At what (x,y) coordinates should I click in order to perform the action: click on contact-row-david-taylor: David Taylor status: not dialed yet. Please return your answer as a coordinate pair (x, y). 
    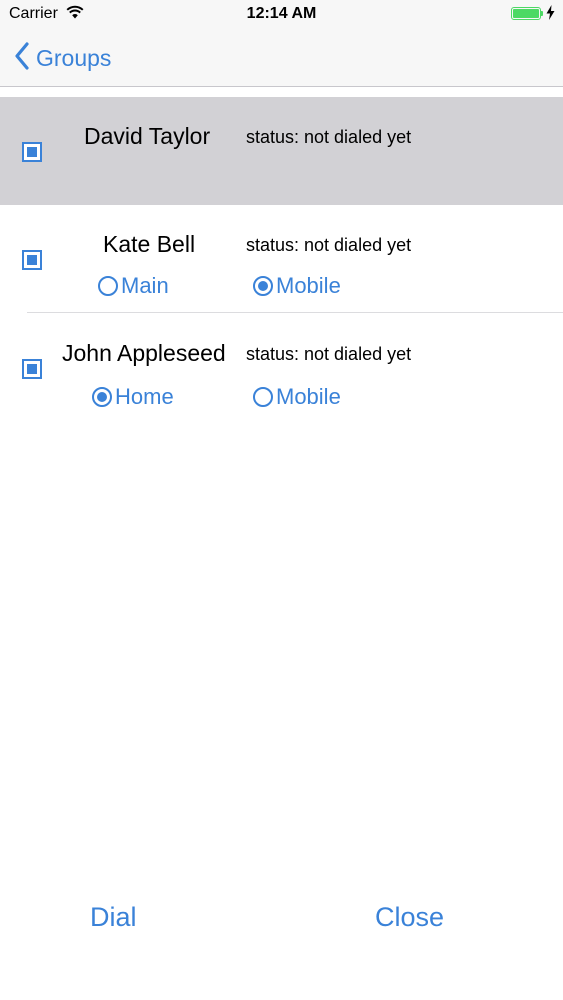
    Looking at the image, I should click on (281, 151).